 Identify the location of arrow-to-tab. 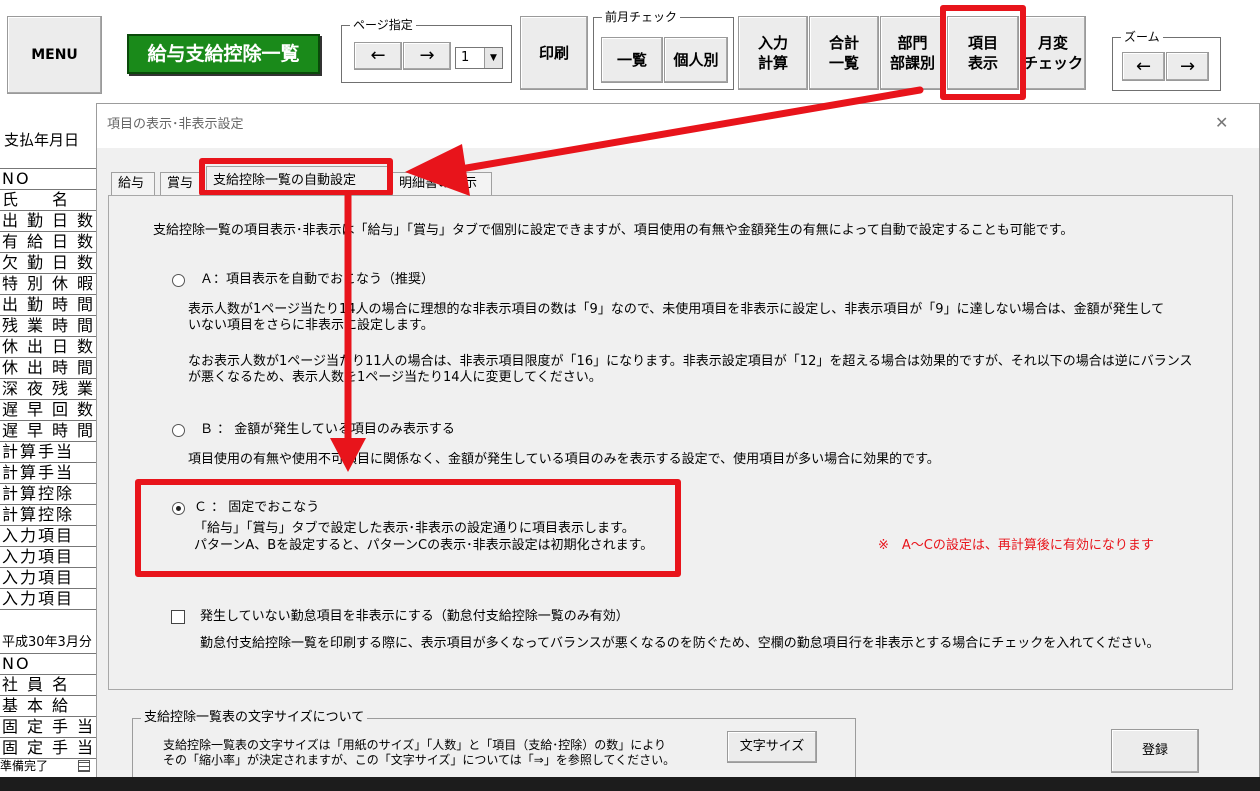
(664, 141).